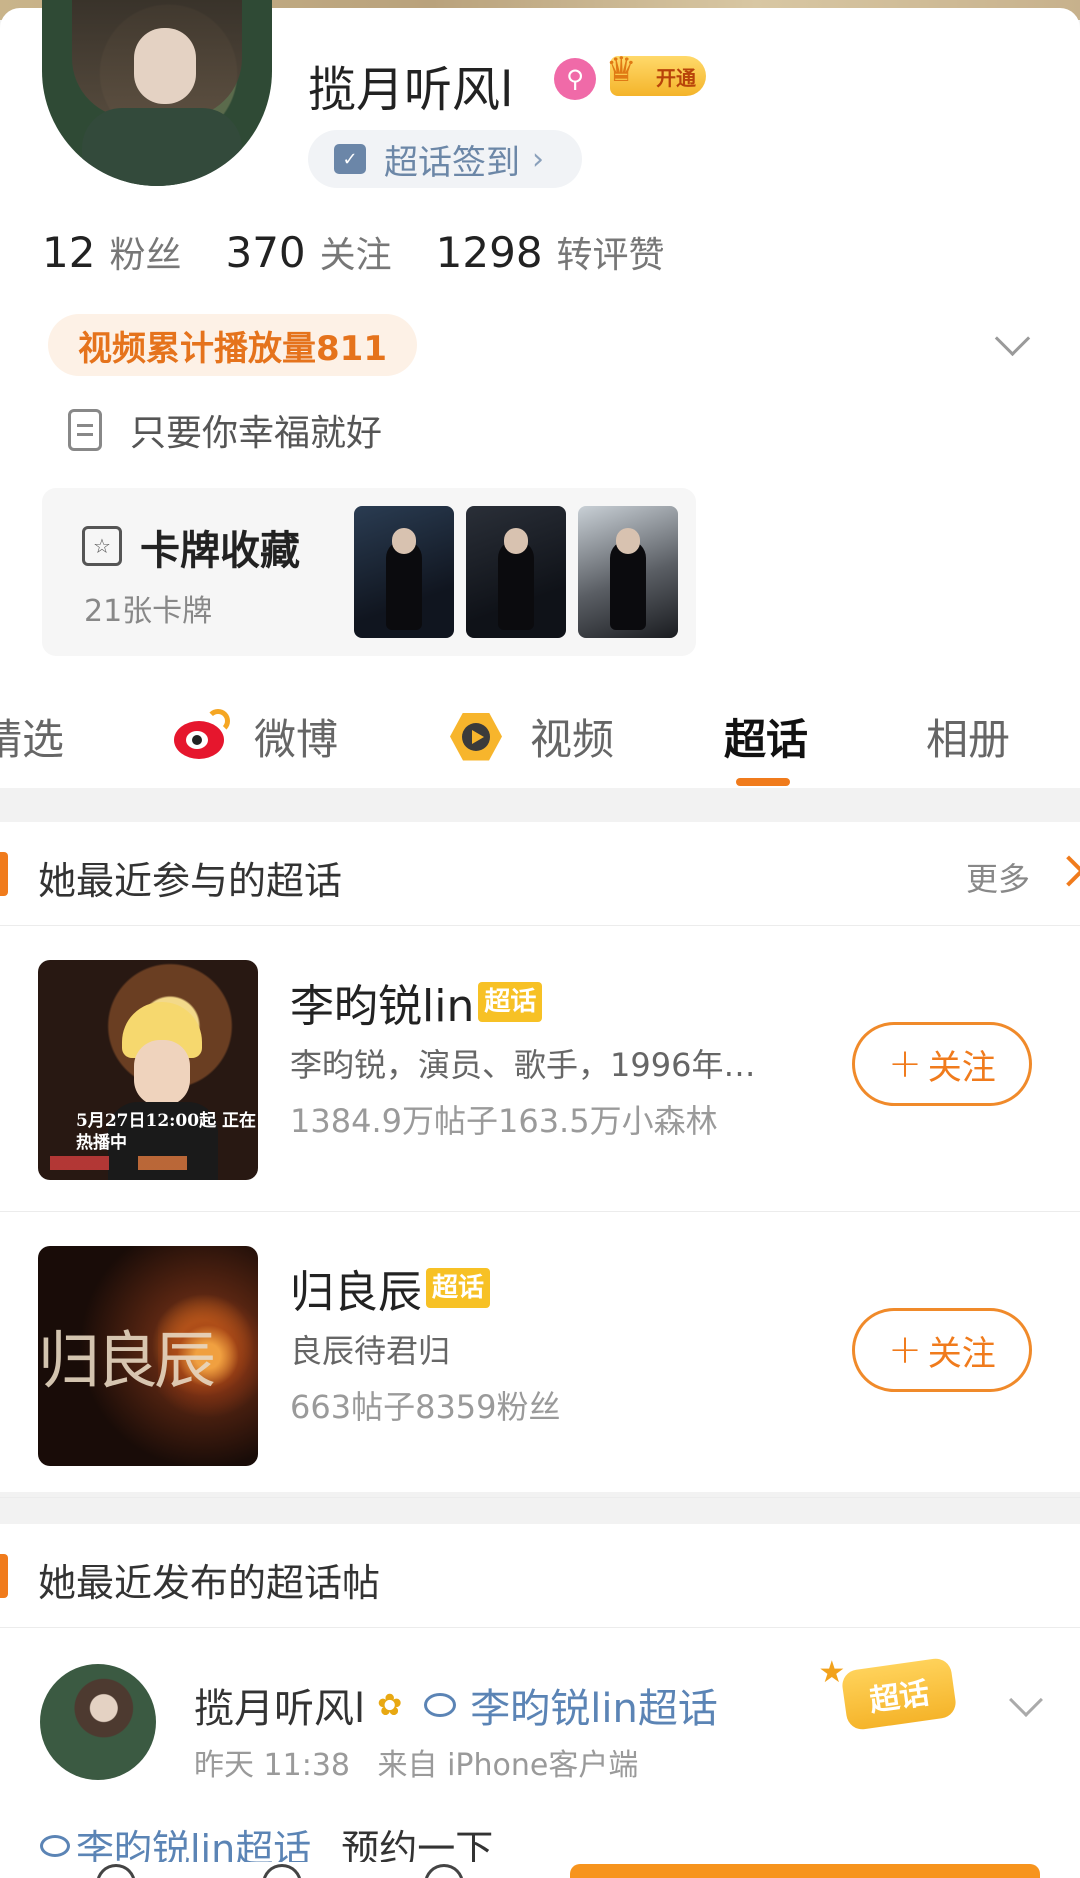  I want to click on supertopic-name: 归良辰 超话, so click(390, 1288).